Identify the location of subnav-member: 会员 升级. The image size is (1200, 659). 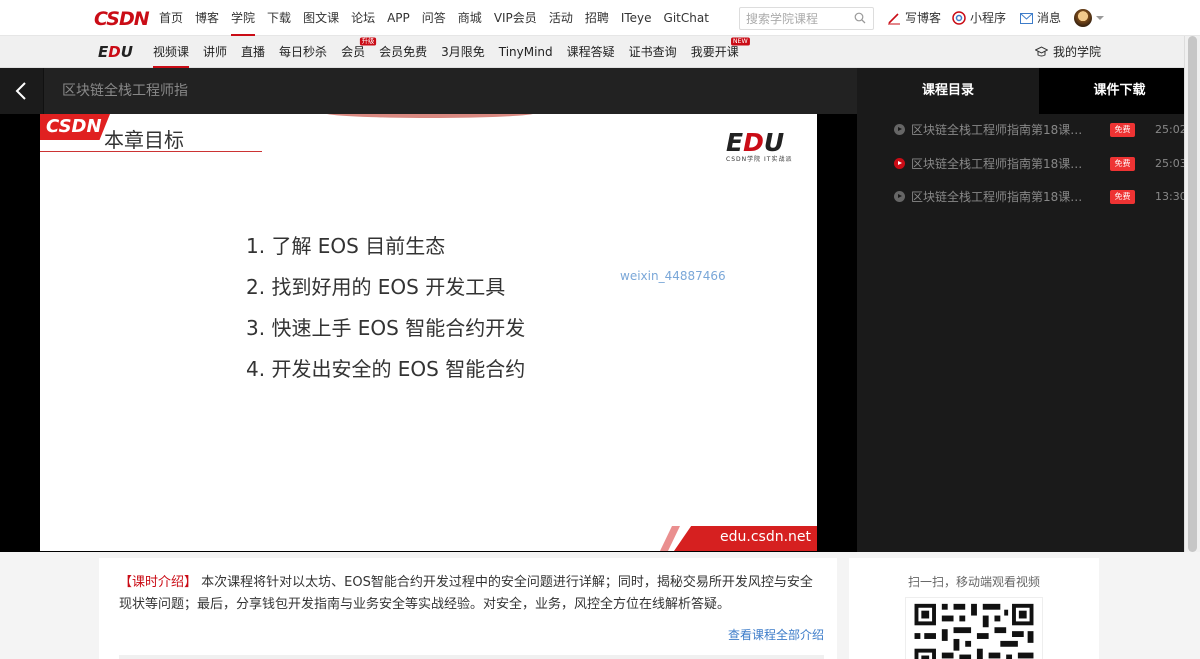
(359, 52).